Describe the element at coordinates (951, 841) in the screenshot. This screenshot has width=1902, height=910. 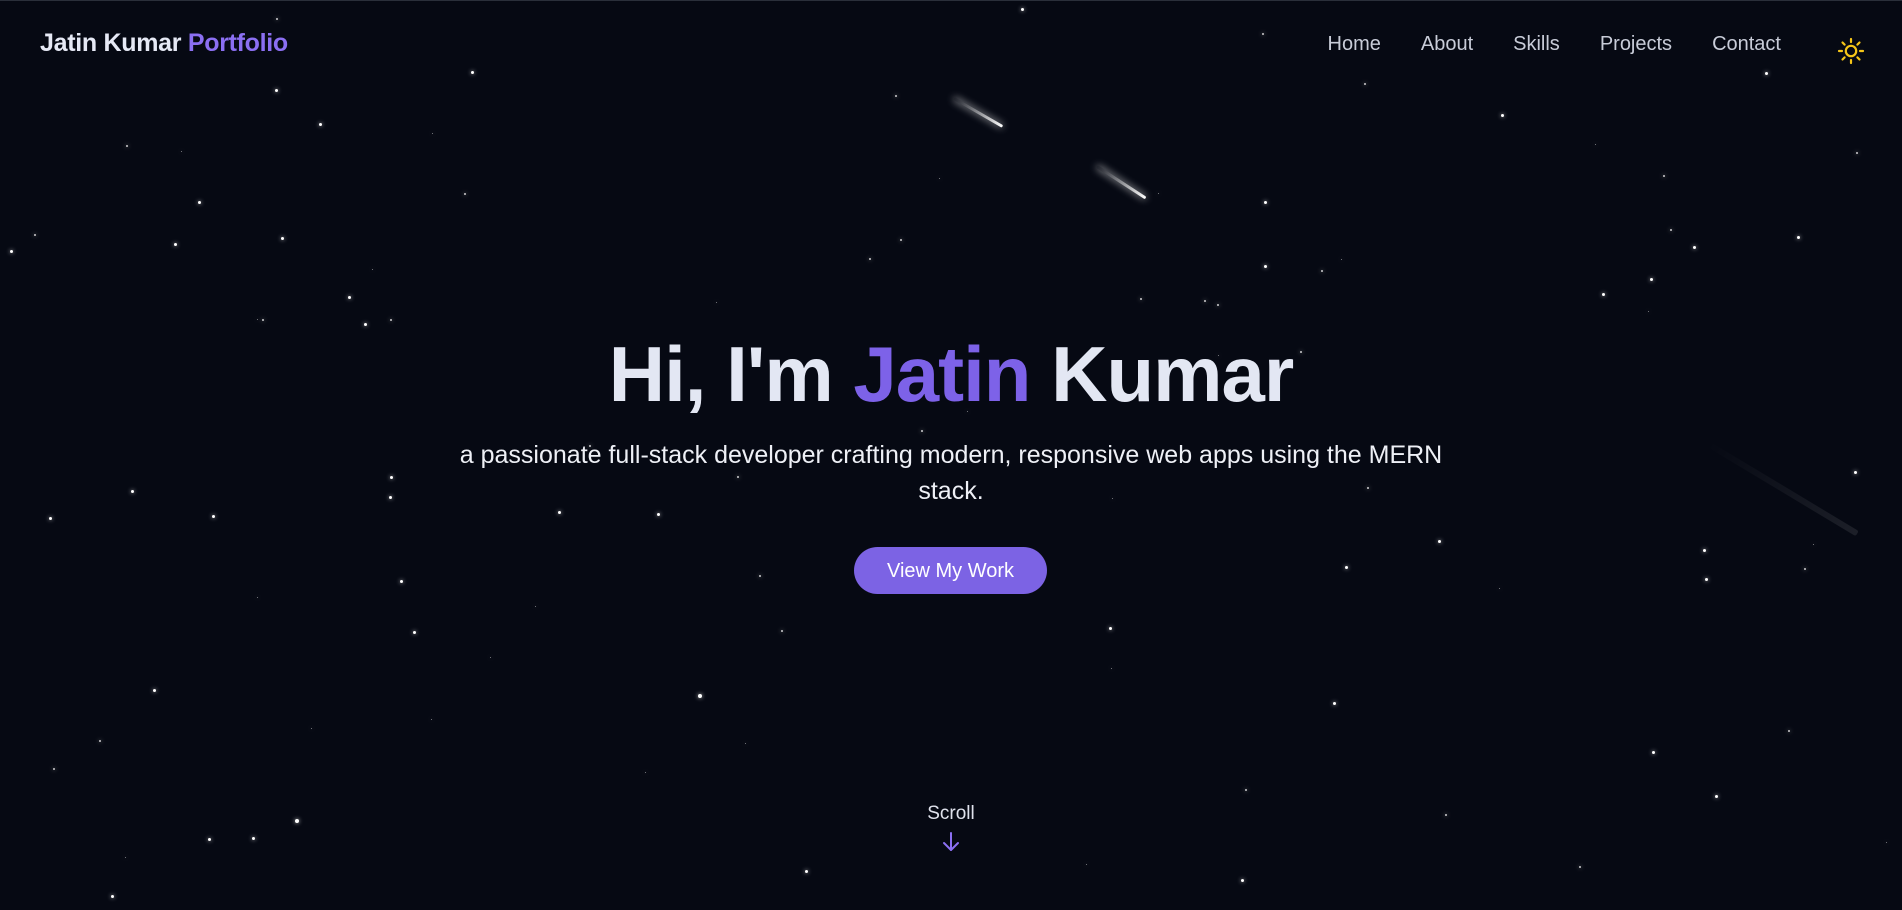
I see `arrow-down-icon` at that location.